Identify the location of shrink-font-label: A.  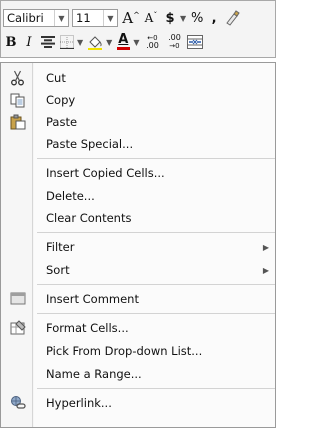
(149, 18).